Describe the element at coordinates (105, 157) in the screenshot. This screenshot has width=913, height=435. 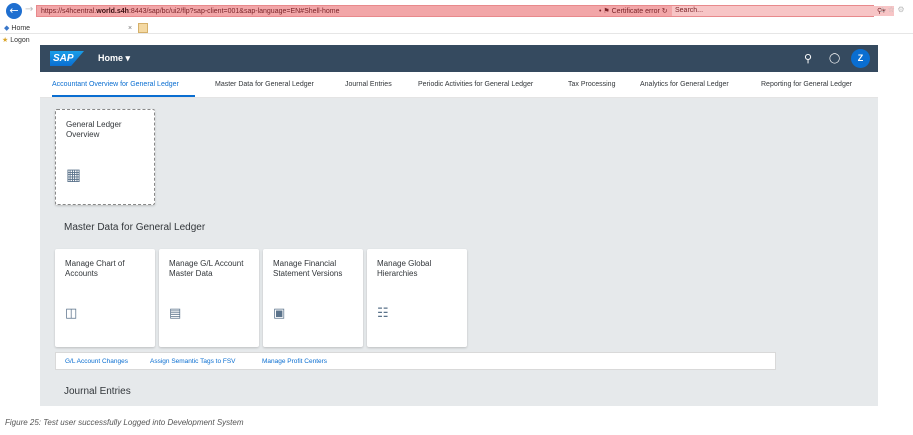
I see `tile-general-ledger-overview: General Ledger Overview ▦` at that location.